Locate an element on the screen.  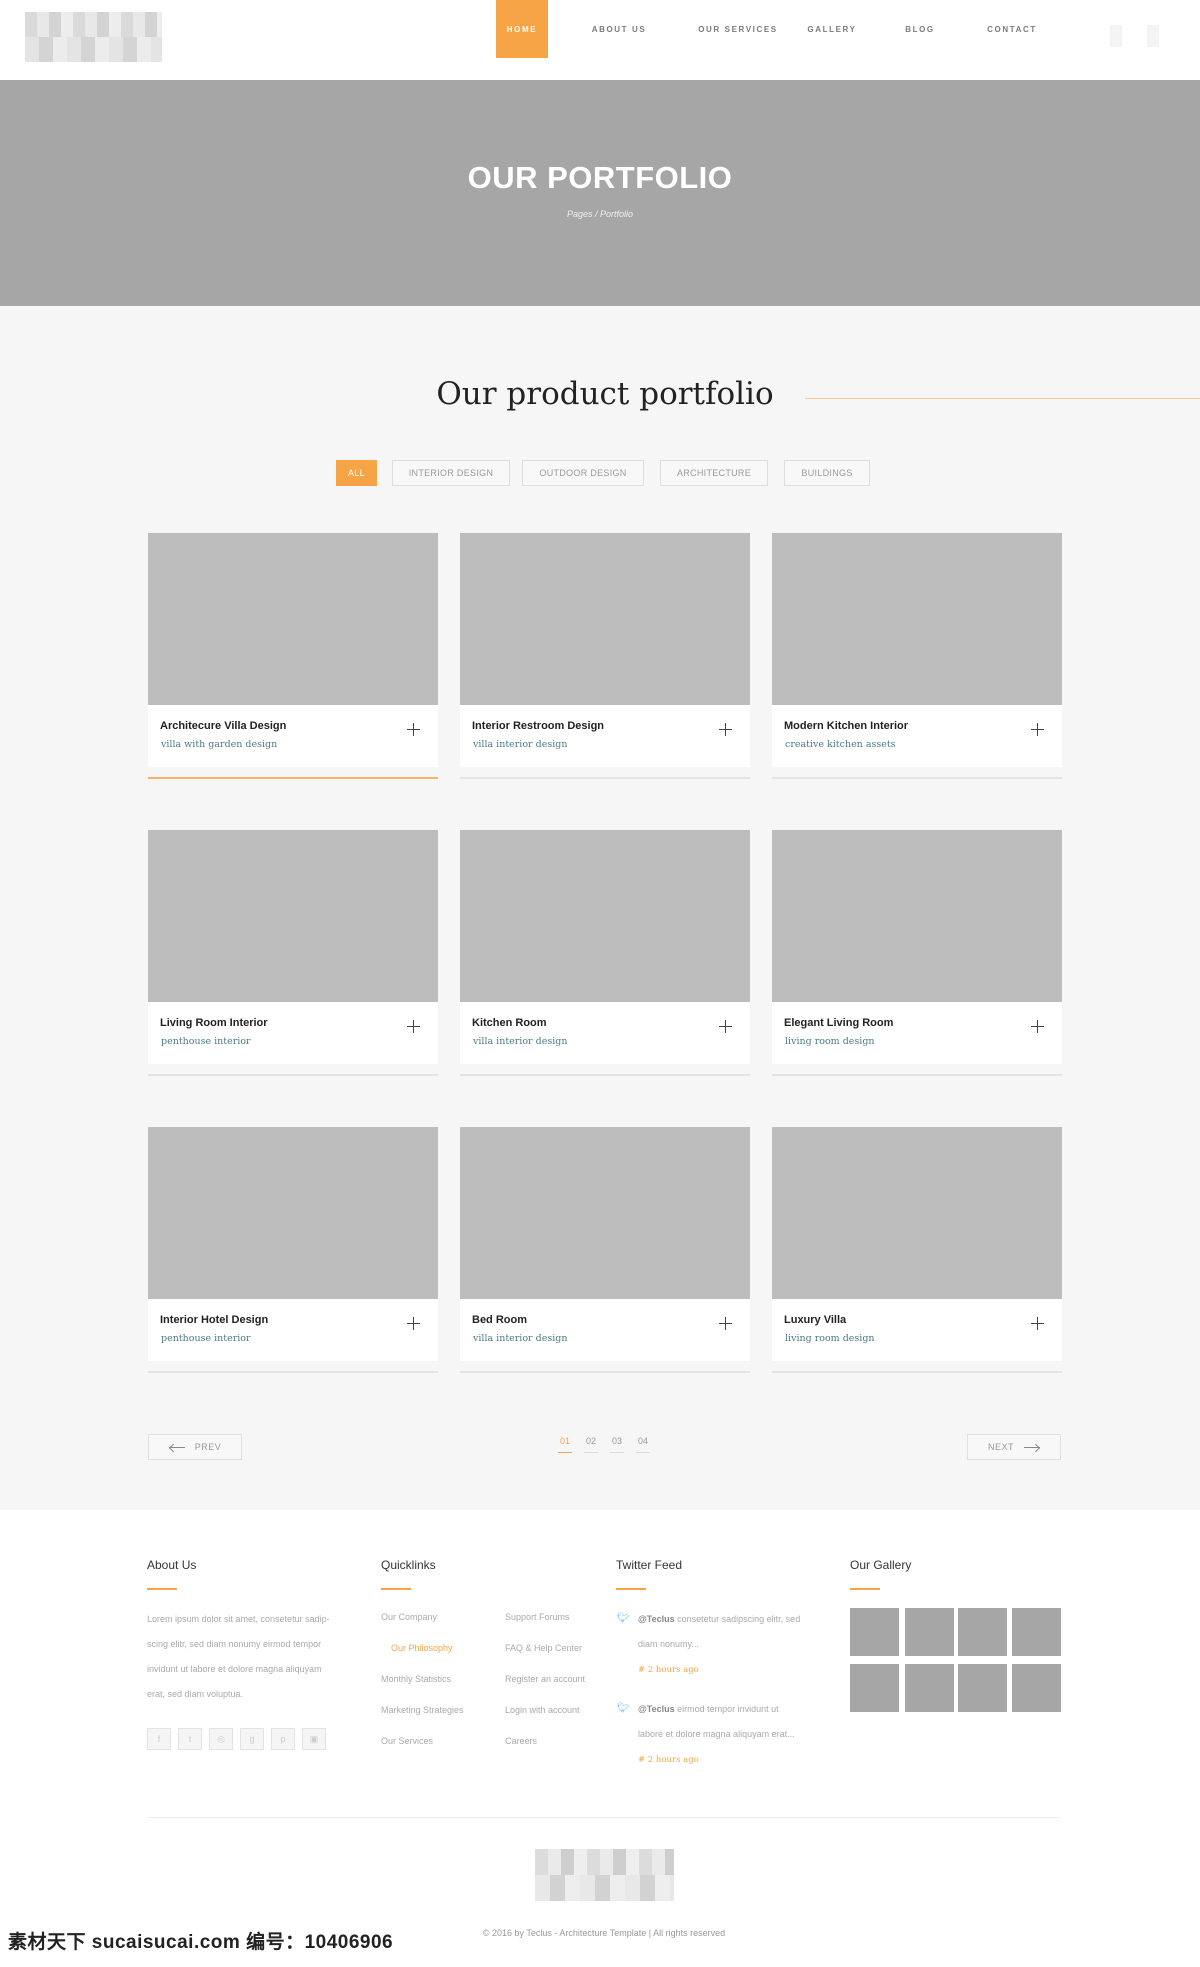
footer-link: Careers is located at coordinates (521, 1741).